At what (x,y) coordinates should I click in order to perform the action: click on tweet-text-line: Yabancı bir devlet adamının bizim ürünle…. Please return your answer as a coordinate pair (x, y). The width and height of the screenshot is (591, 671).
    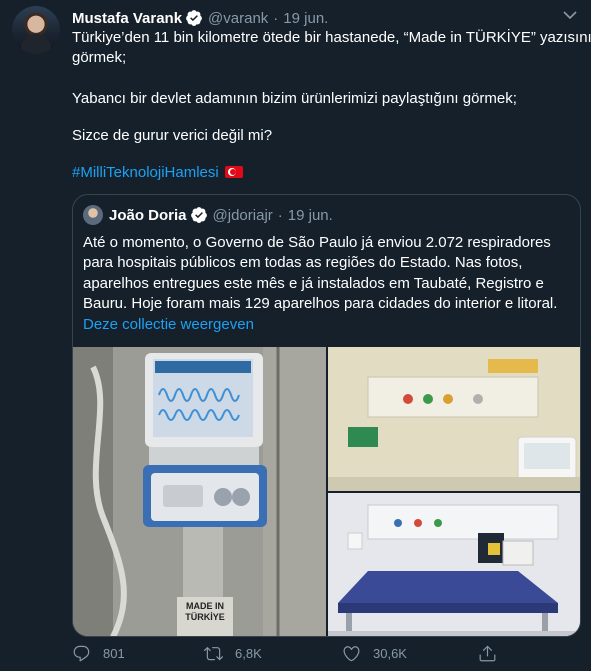
    Looking at the image, I should click on (294, 98).